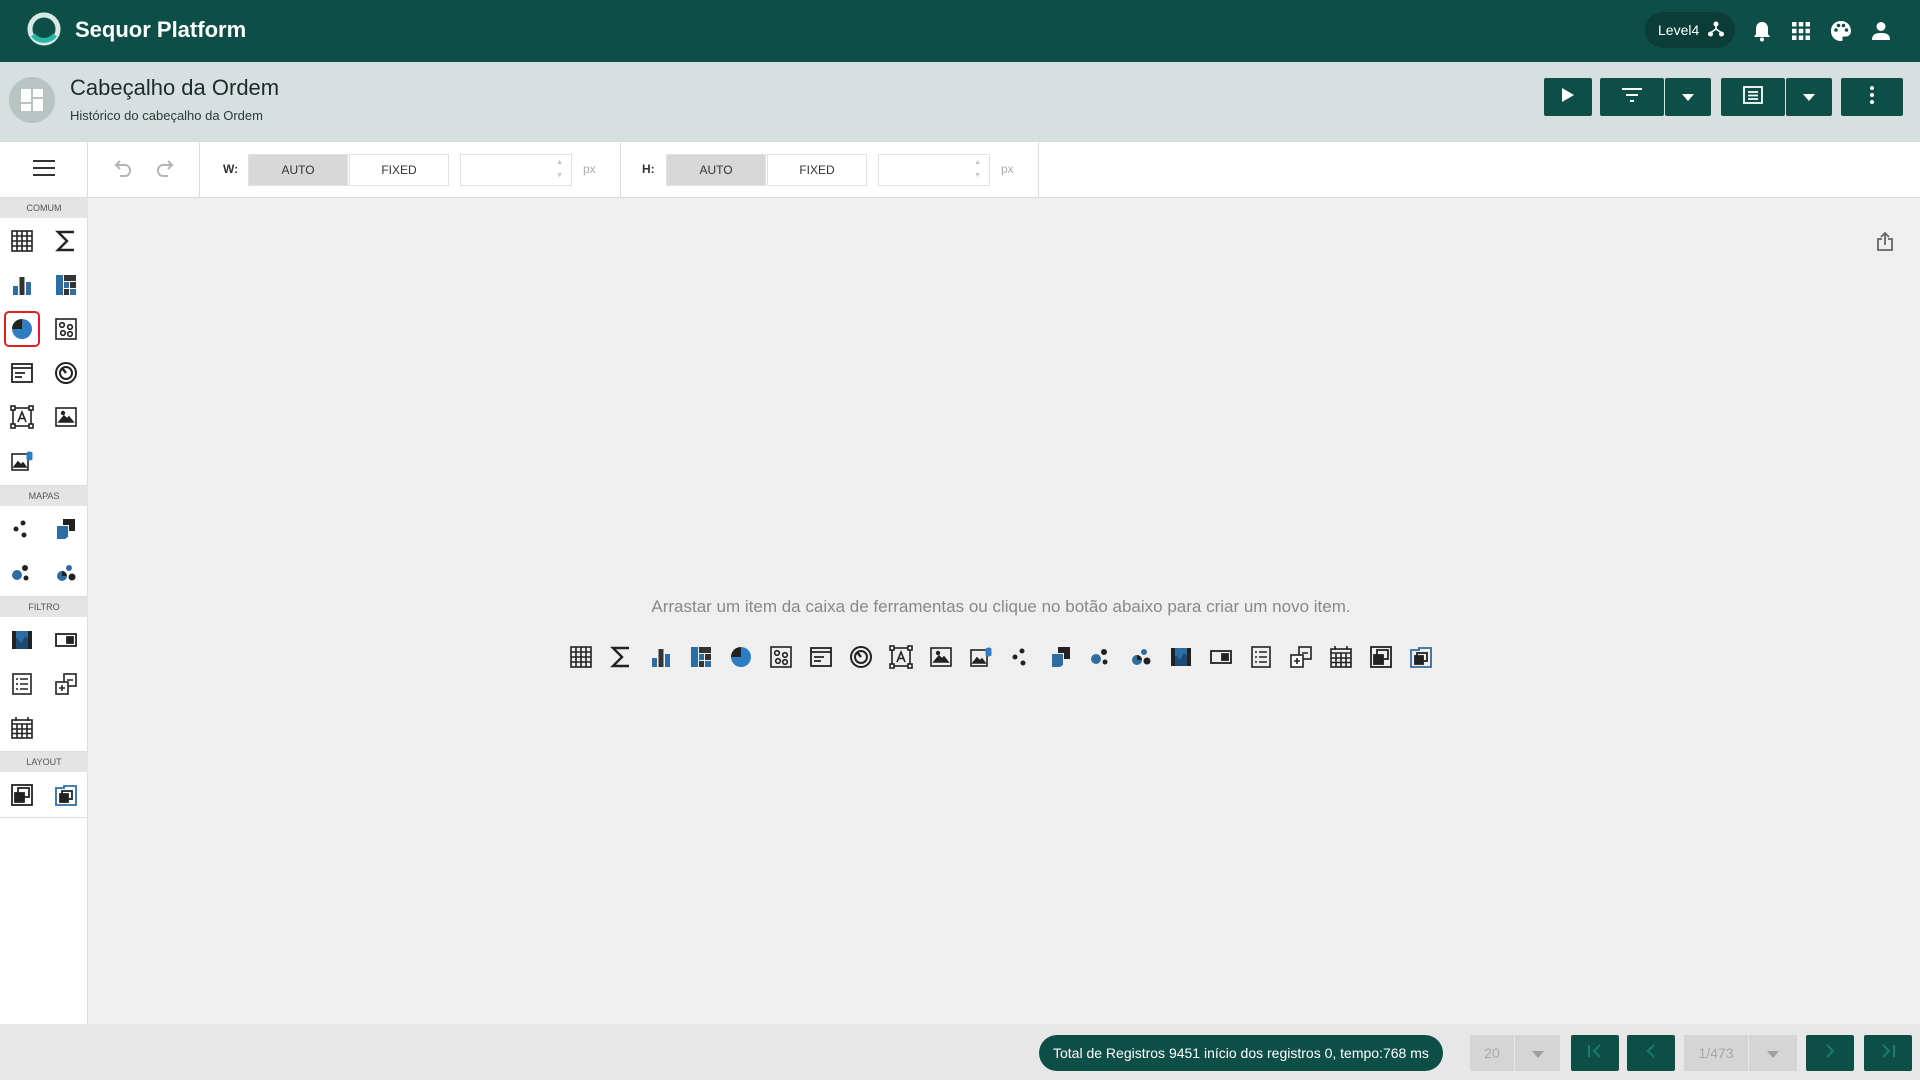  I want to click on previous-page-button, so click(1651, 1053).